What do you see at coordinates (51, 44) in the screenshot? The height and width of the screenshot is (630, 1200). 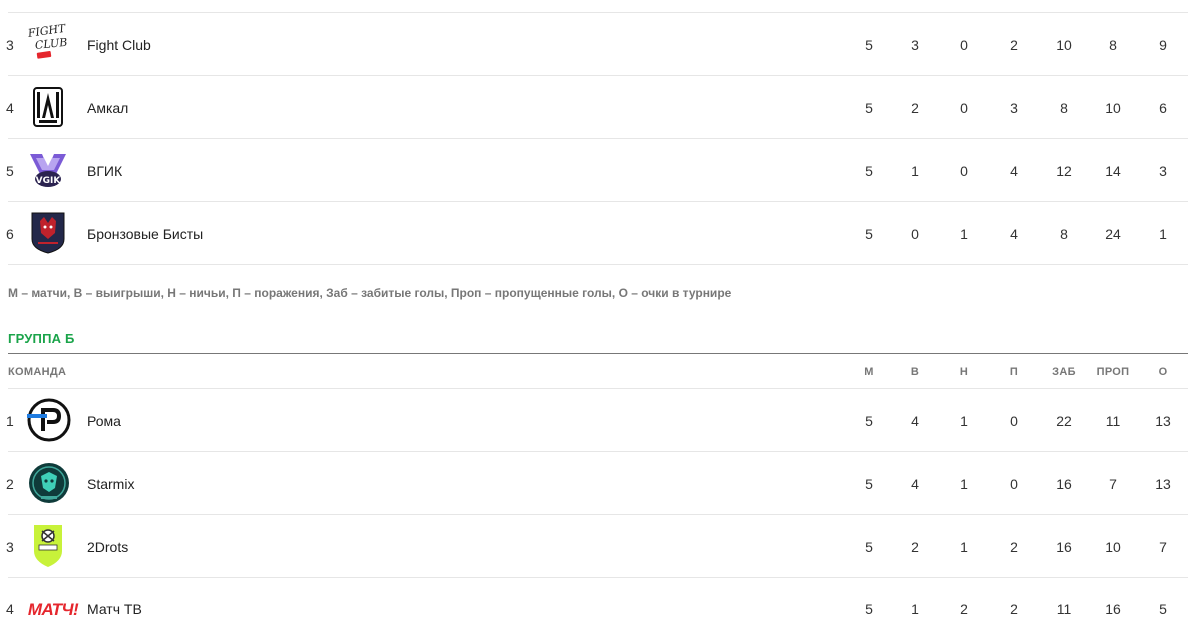 I see `svg-text: CLUB` at bounding box center [51, 44].